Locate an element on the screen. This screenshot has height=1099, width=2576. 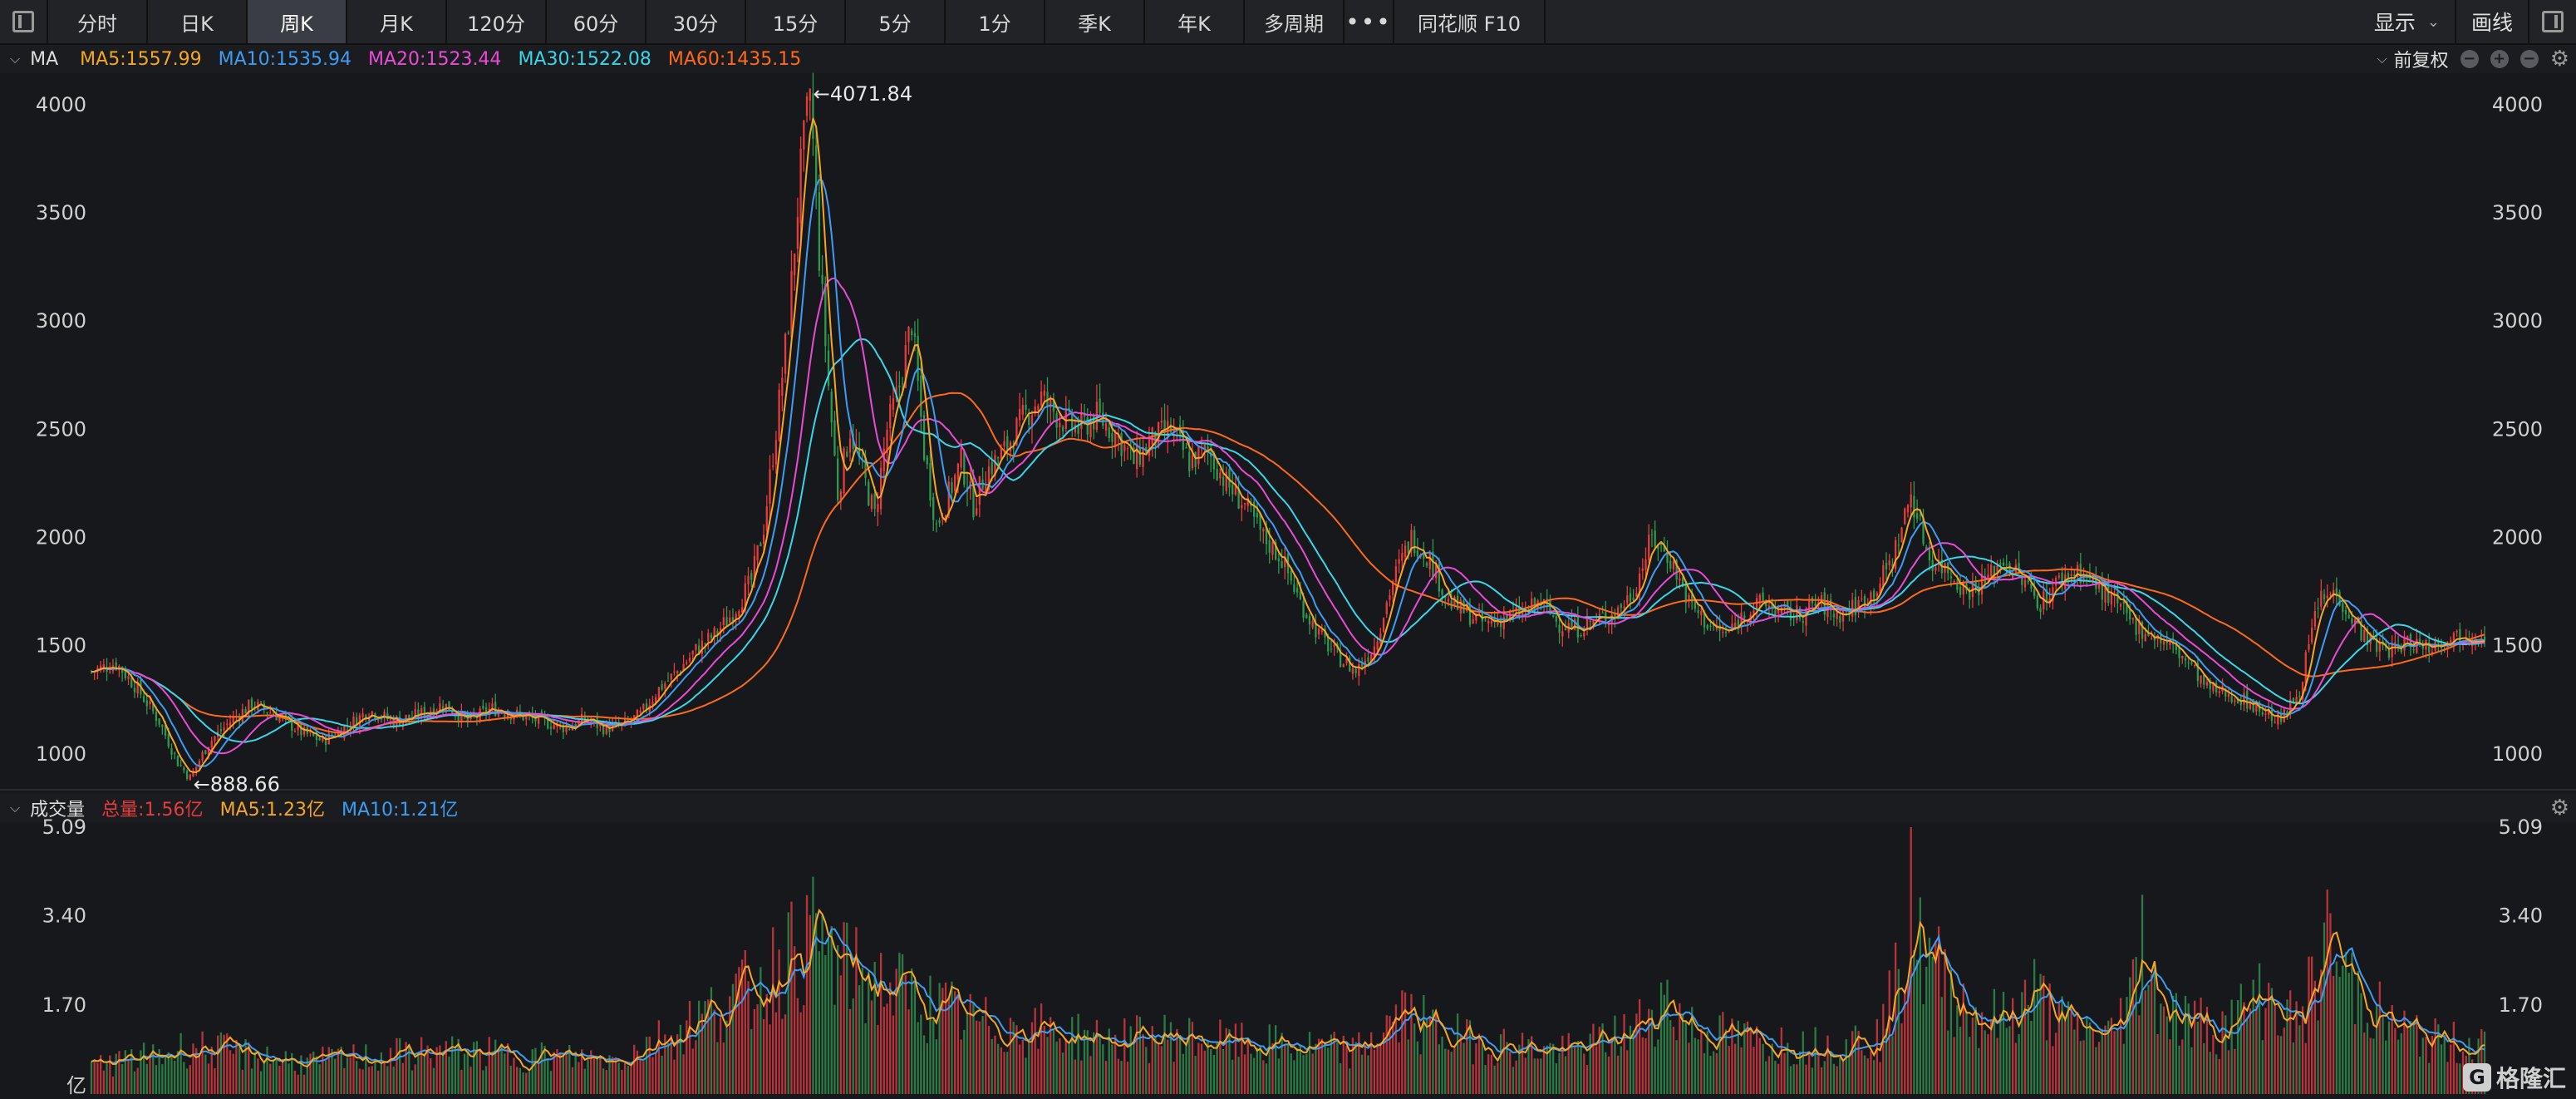
volume-tick-left: 3.40 is located at coordinates (64, 916).